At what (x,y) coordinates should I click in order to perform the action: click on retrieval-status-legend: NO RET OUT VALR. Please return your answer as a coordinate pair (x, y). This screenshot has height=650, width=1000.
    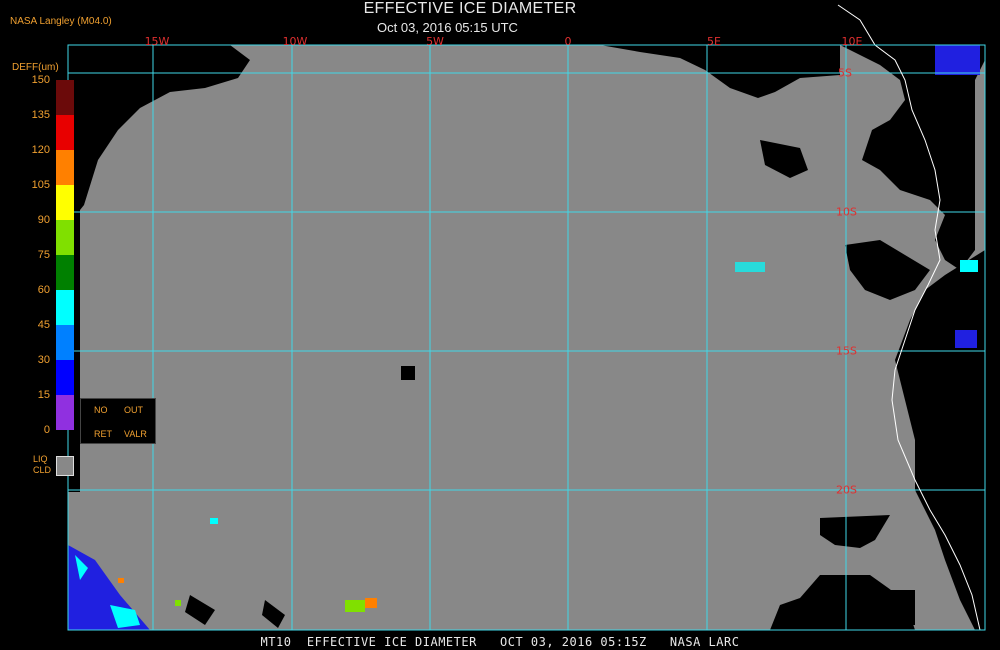
    Looking at the image, I should click on (118, 421).